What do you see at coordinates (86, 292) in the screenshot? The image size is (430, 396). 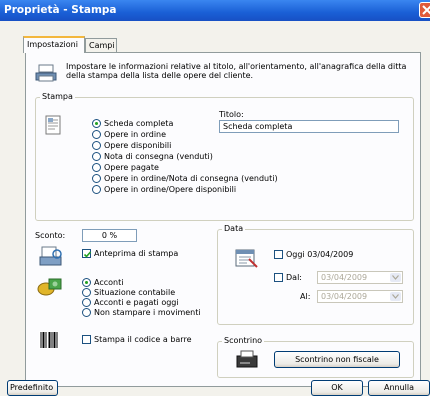 I see `radio-situazione-contabile` at bounding box center [86, 292].